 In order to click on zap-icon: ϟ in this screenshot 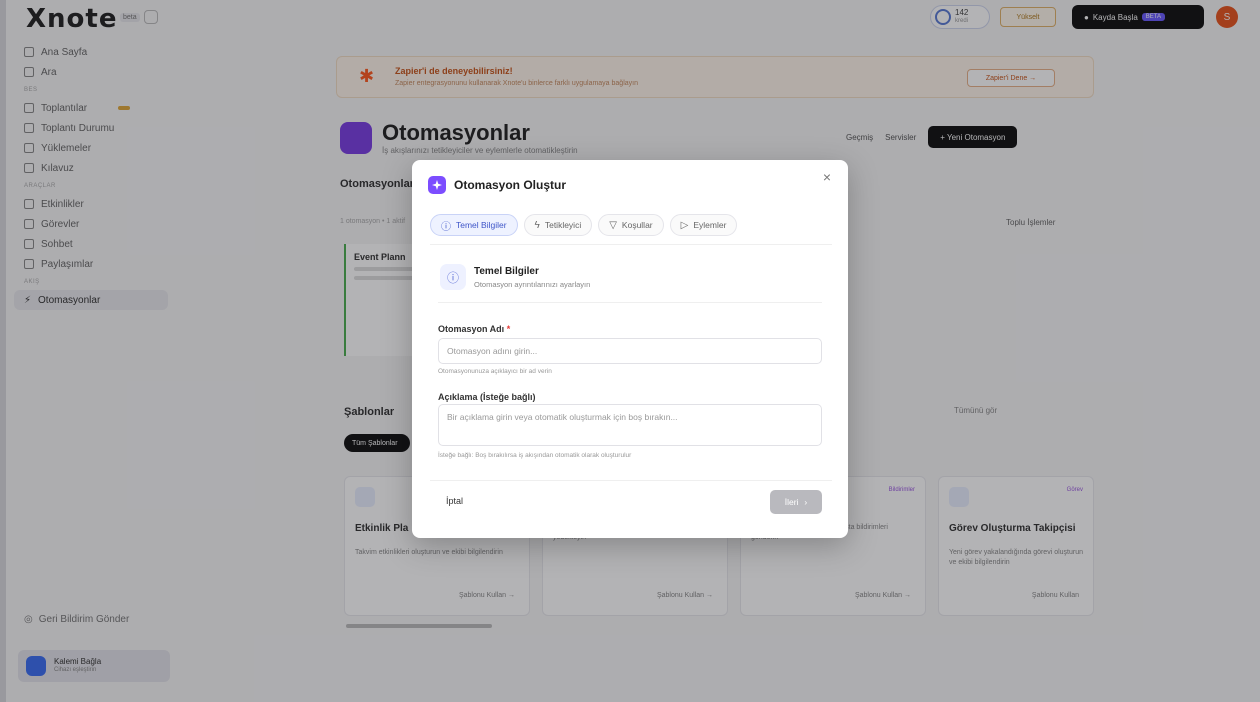, I will do `click(537, 225)`.